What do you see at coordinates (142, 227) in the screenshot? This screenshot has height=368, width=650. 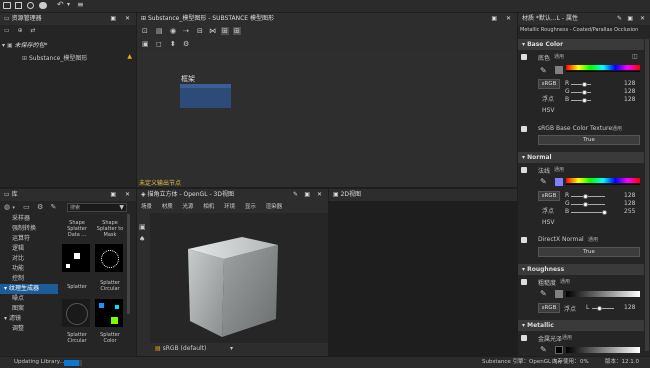 I see `camera-icon: ▣` at bounding box center [142, 227].